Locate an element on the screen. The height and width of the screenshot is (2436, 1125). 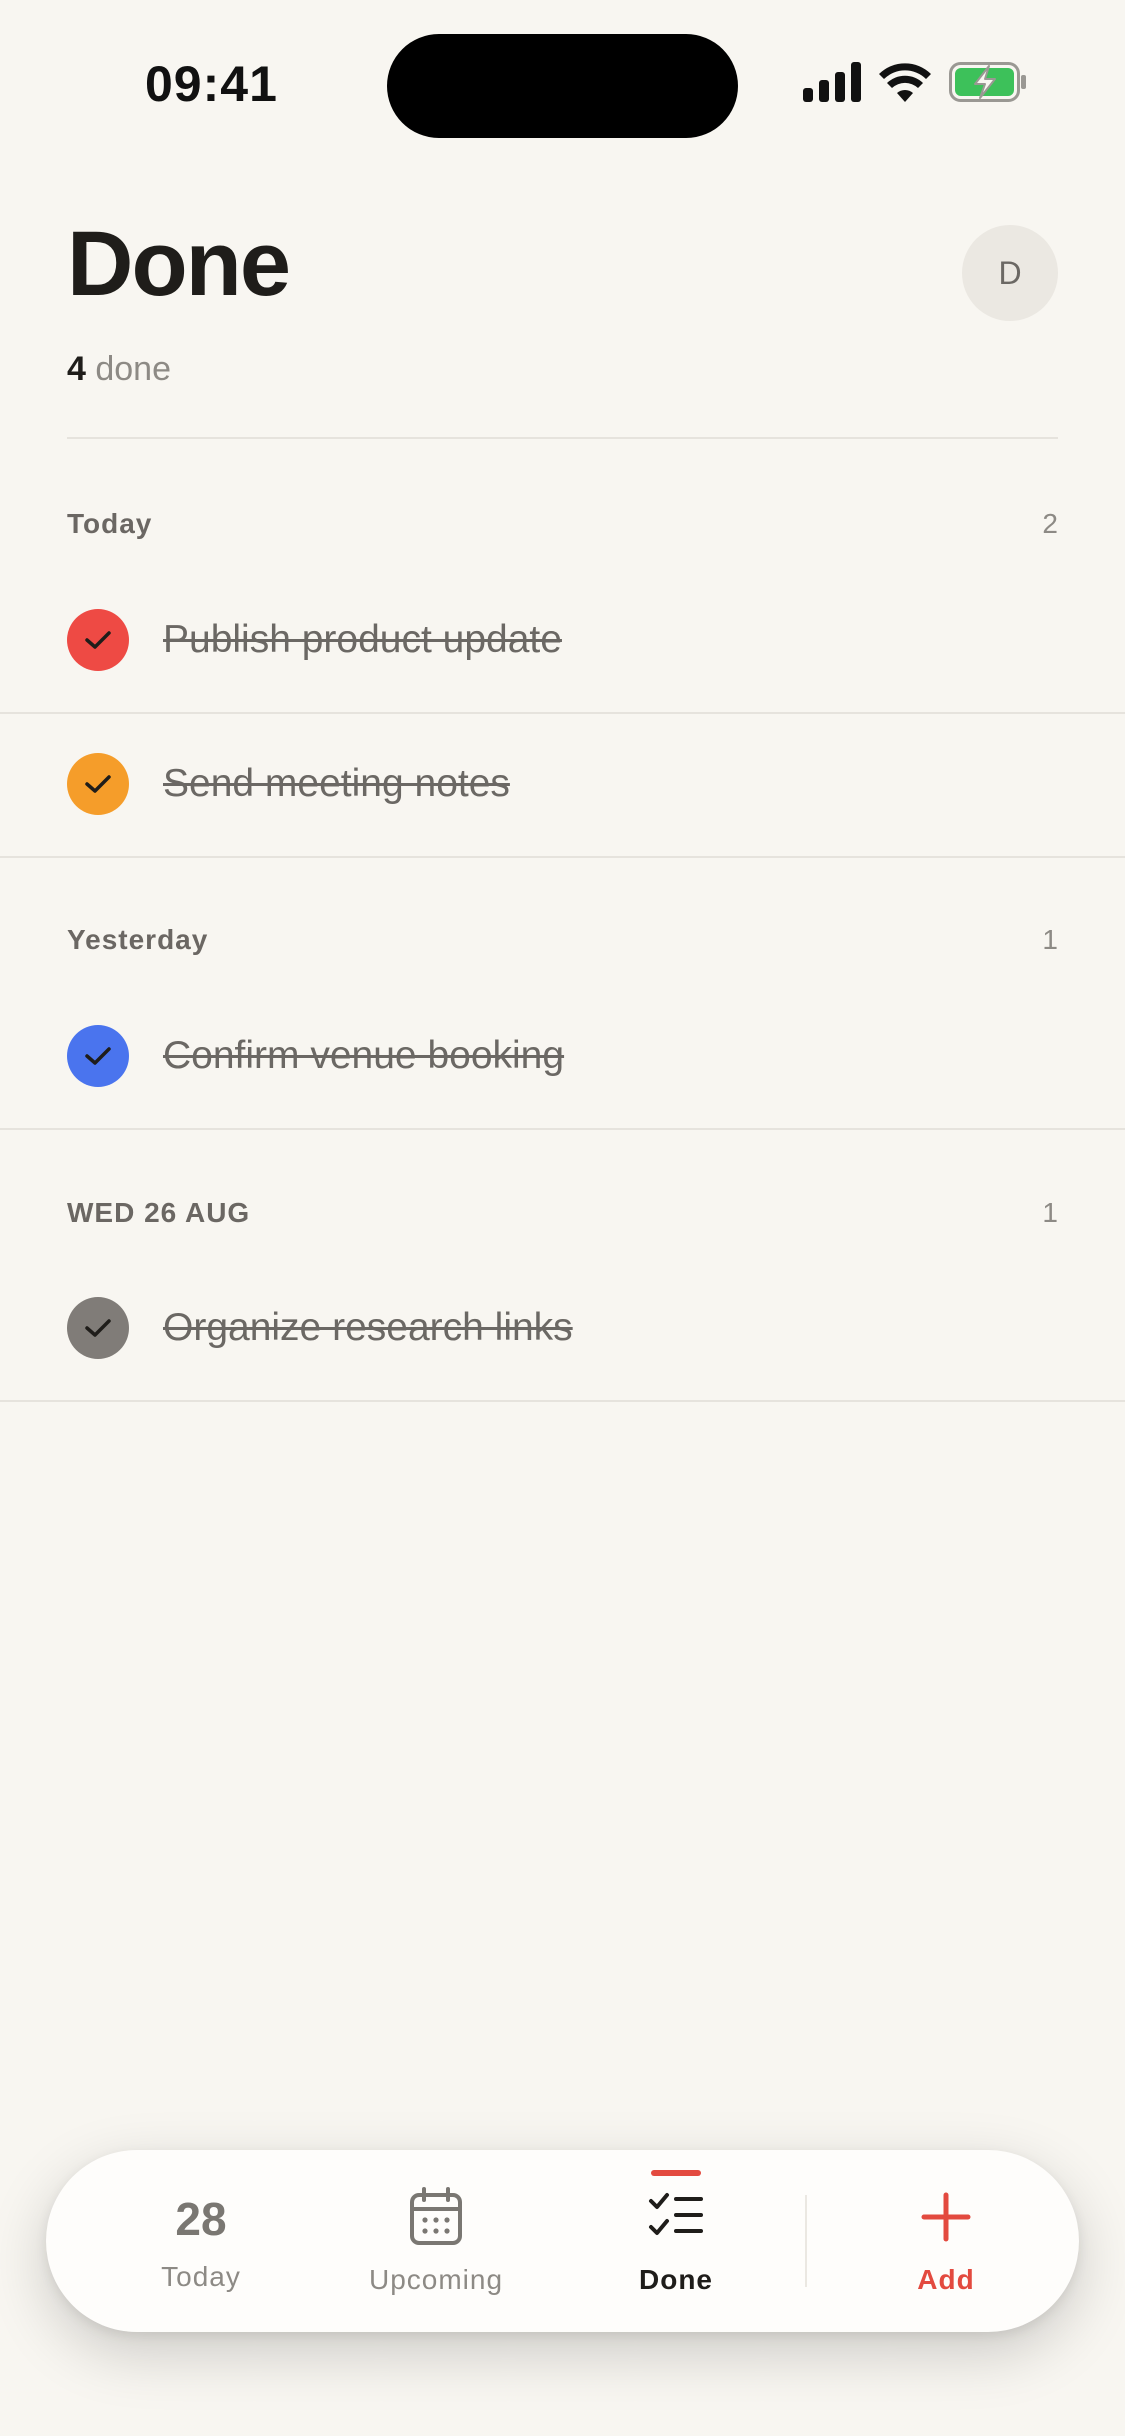
task-label: Send meeting notes is located at coordinates (336, 783).